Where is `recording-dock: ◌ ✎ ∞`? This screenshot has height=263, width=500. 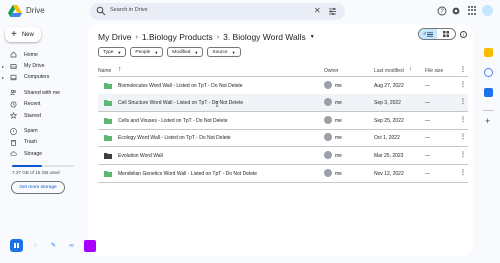 recording-dock: ◌ ✎ ∞ is located at coordinates (53, 245).